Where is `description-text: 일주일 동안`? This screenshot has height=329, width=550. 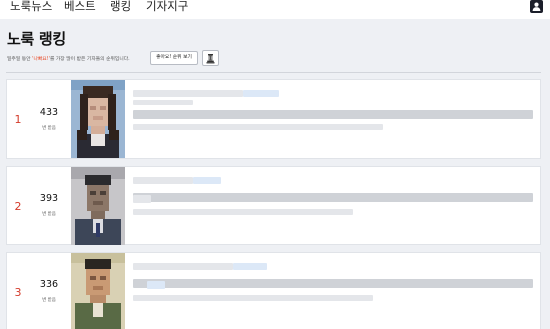
description-text: 일주일 동안 is located at coordinates (20, 59).